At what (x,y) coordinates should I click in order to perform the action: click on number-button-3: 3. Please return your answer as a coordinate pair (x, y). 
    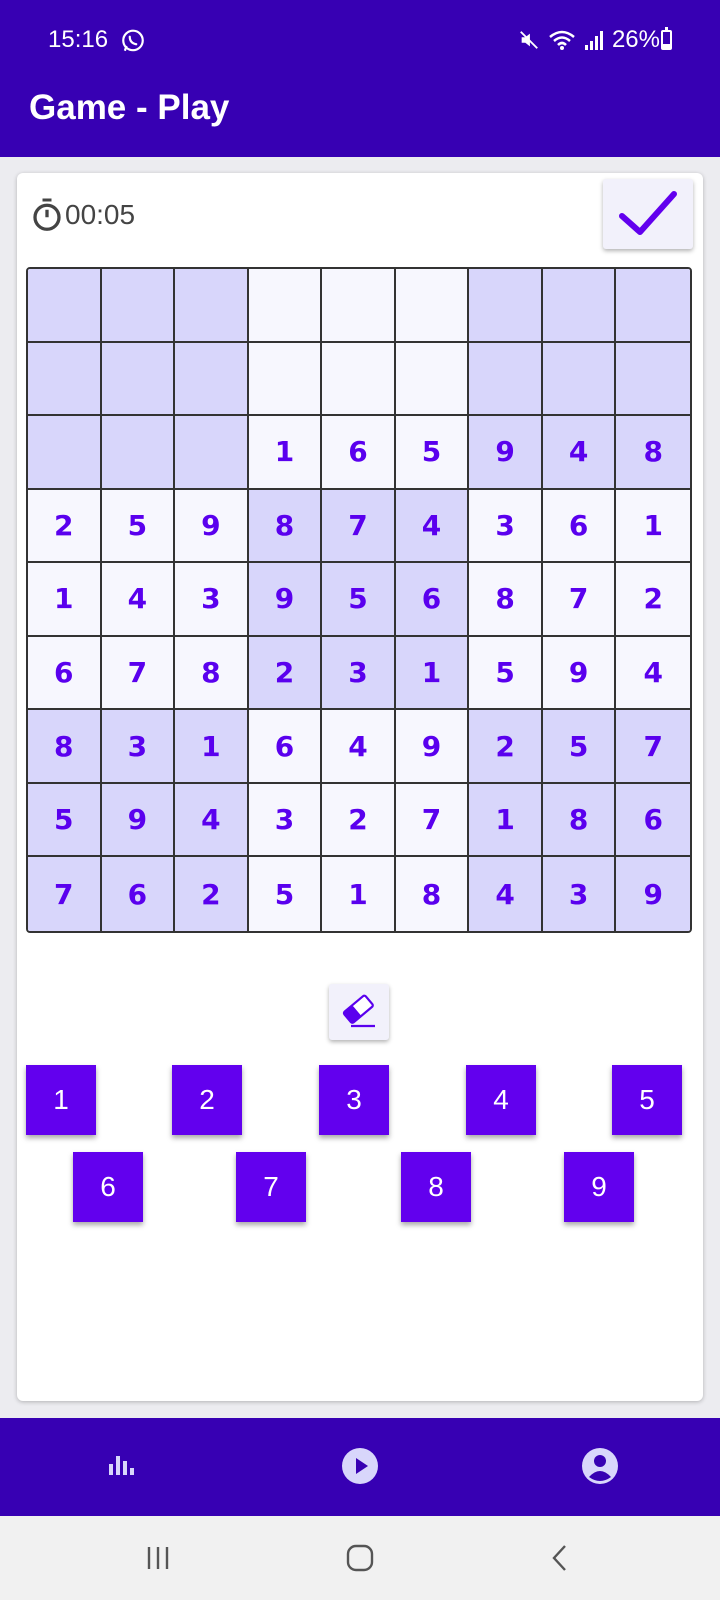
    Looking at the image, I should click on (354, 1100).